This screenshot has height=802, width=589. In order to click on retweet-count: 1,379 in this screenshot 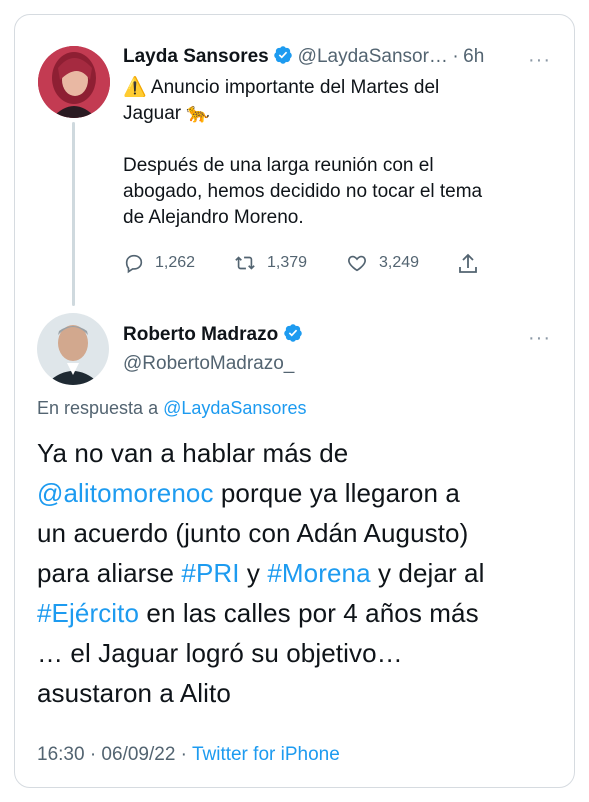, I will do `click(287, 262)`.